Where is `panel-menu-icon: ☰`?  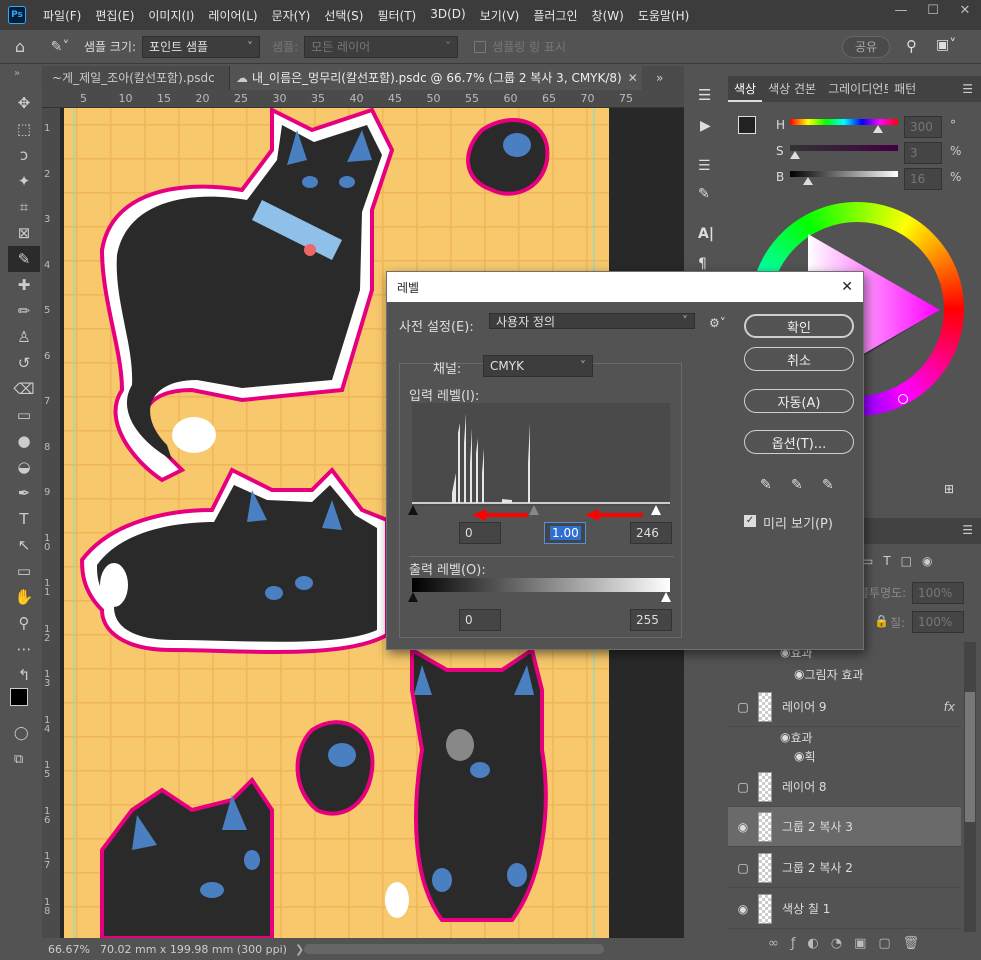 panel-menu-icon: ☰ is located at coordinates (967, 89).